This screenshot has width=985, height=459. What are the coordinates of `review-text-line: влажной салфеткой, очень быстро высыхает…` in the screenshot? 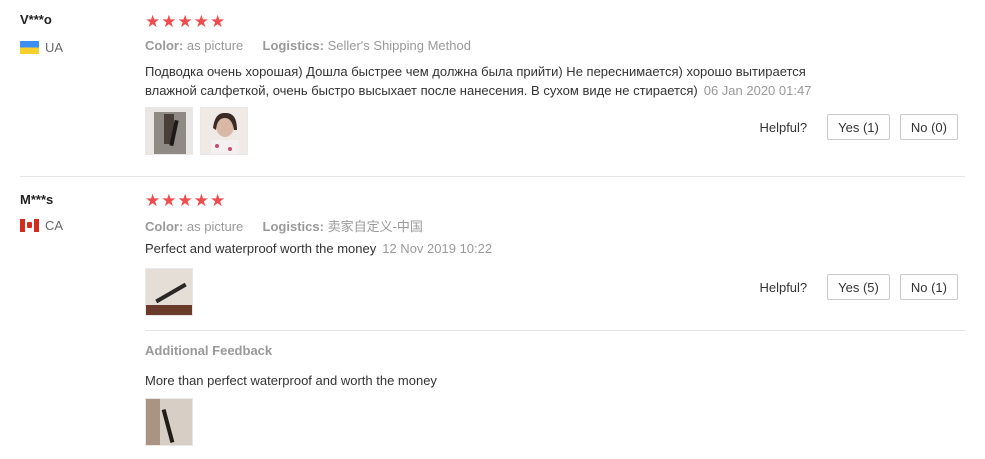 It's located at (421, 90).